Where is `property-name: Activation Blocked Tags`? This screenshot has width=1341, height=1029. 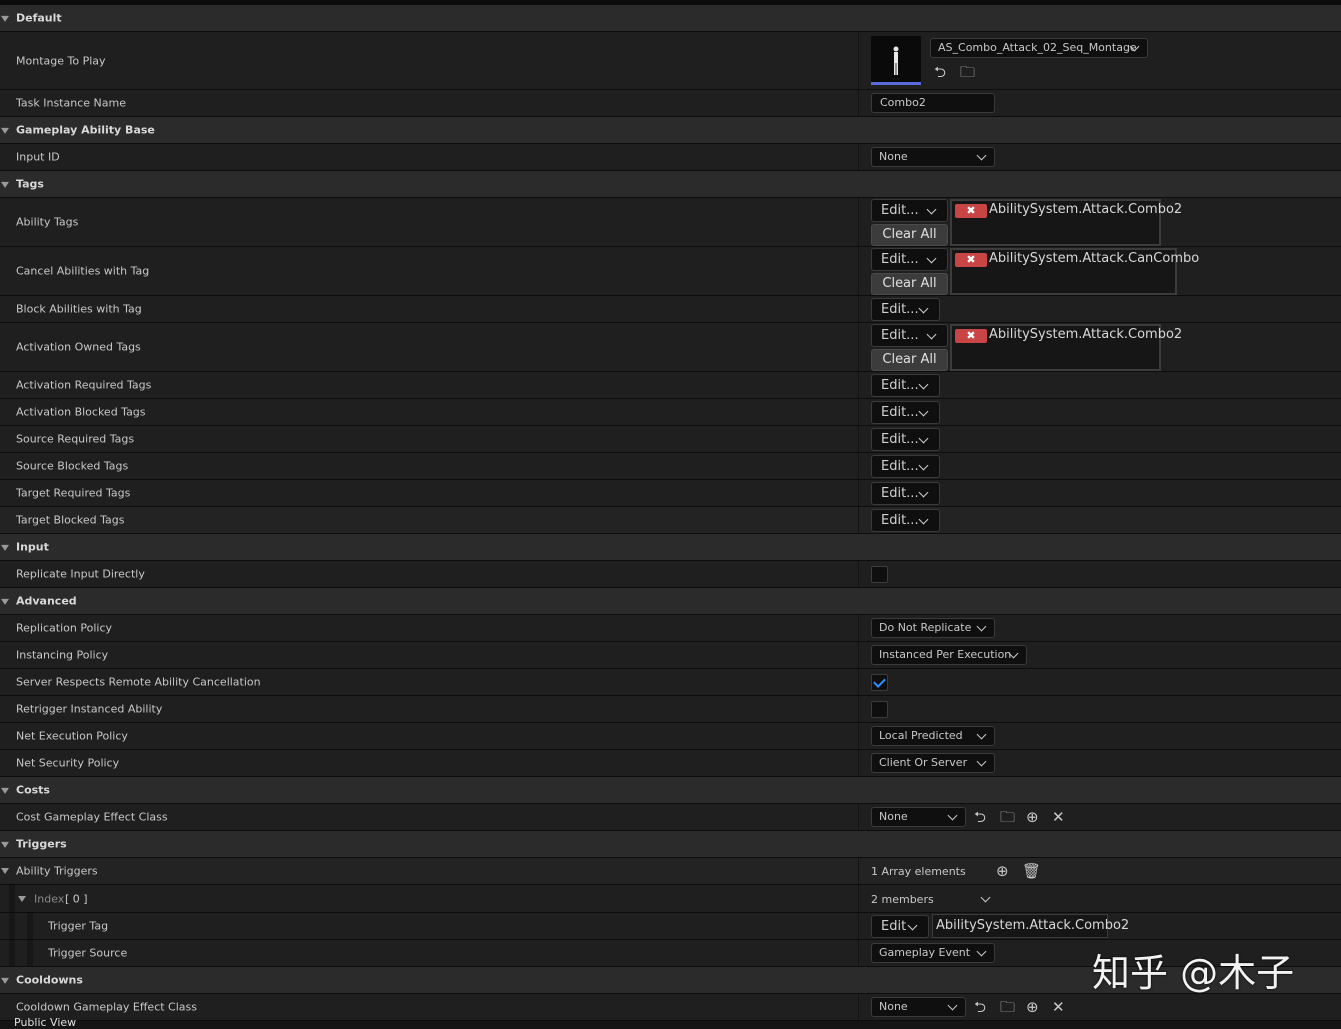 property-name: Activation Blocked Tags is located at coordinates (81, 412).